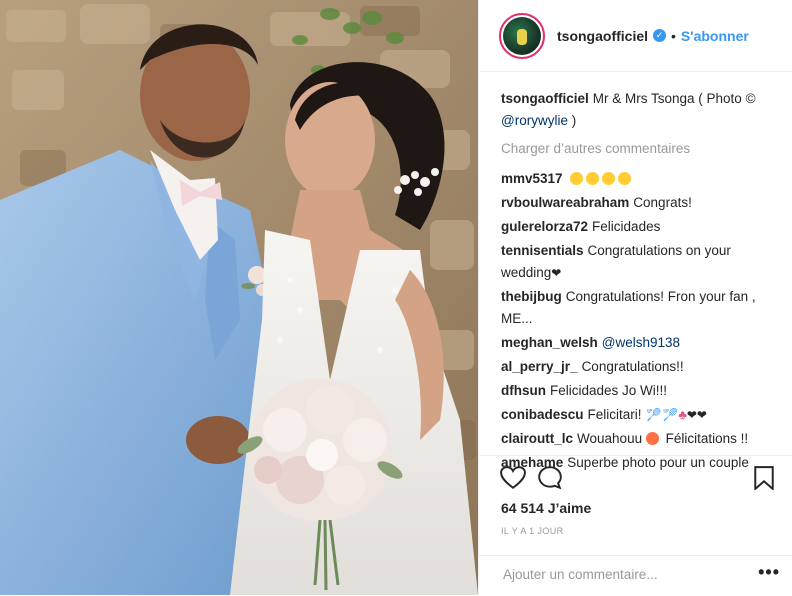 This screenshot has width=792, height=596. I want to click on comment-item: dfhsun Felicidades Jo Wi!!!, so click(639, 391).